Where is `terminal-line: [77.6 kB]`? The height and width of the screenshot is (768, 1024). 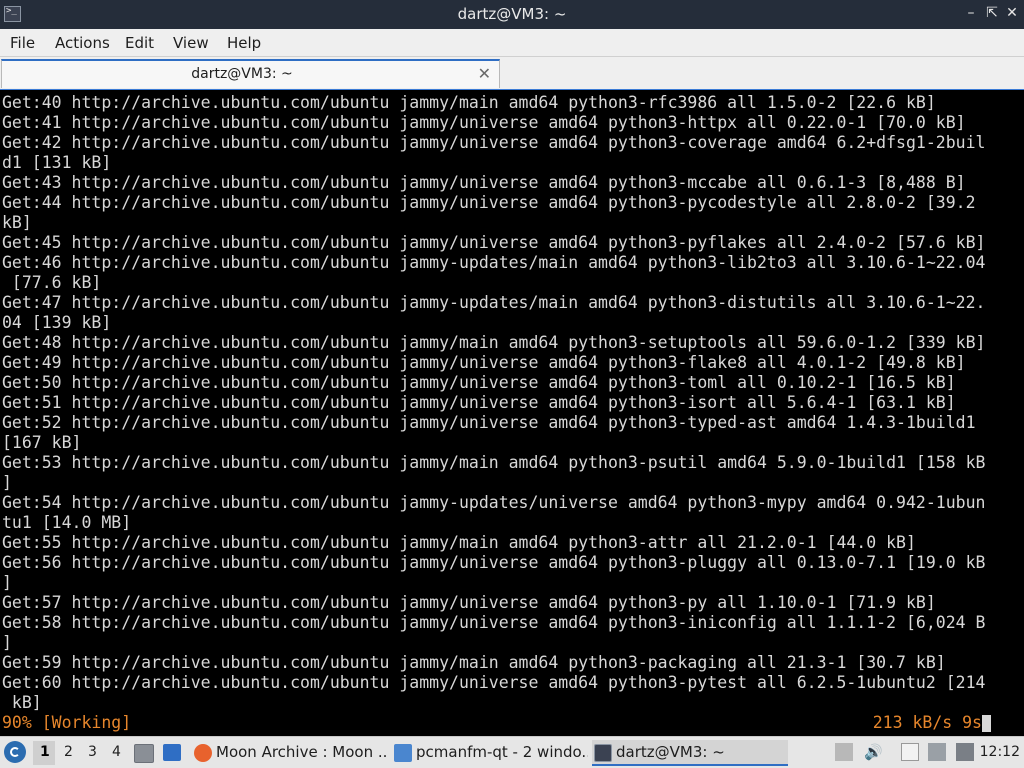 terminal-line: [77.6 kB] is located at coordinates (52, 282).